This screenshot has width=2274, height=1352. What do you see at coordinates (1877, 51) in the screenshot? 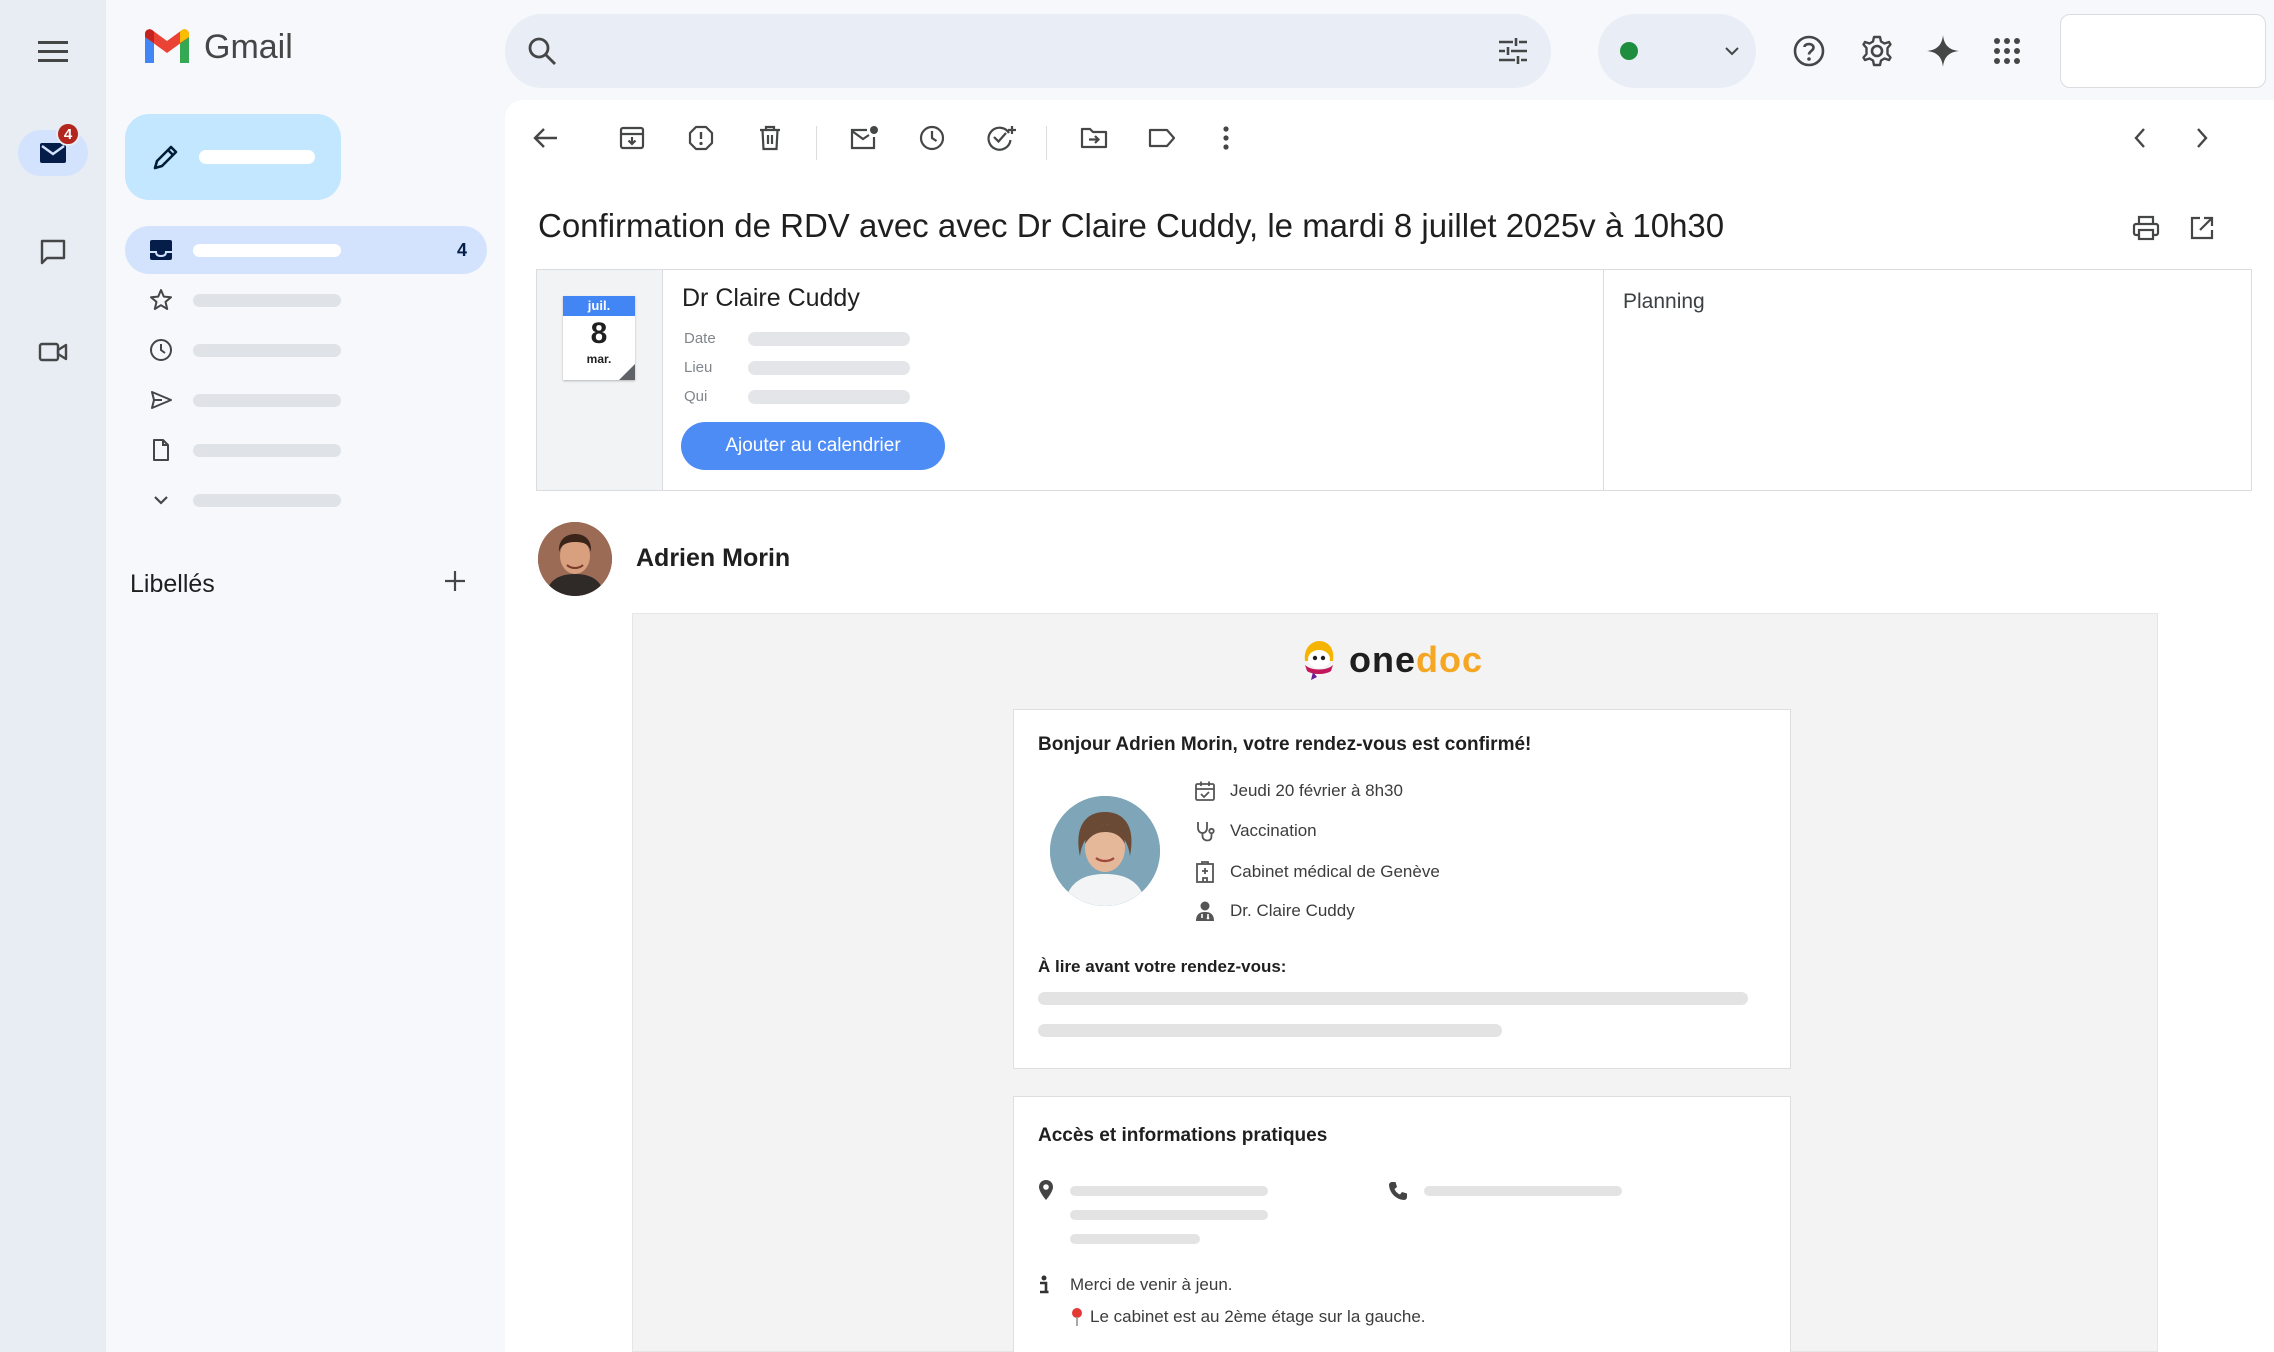
I see `settings-button` at bounding box center [1877, 51].